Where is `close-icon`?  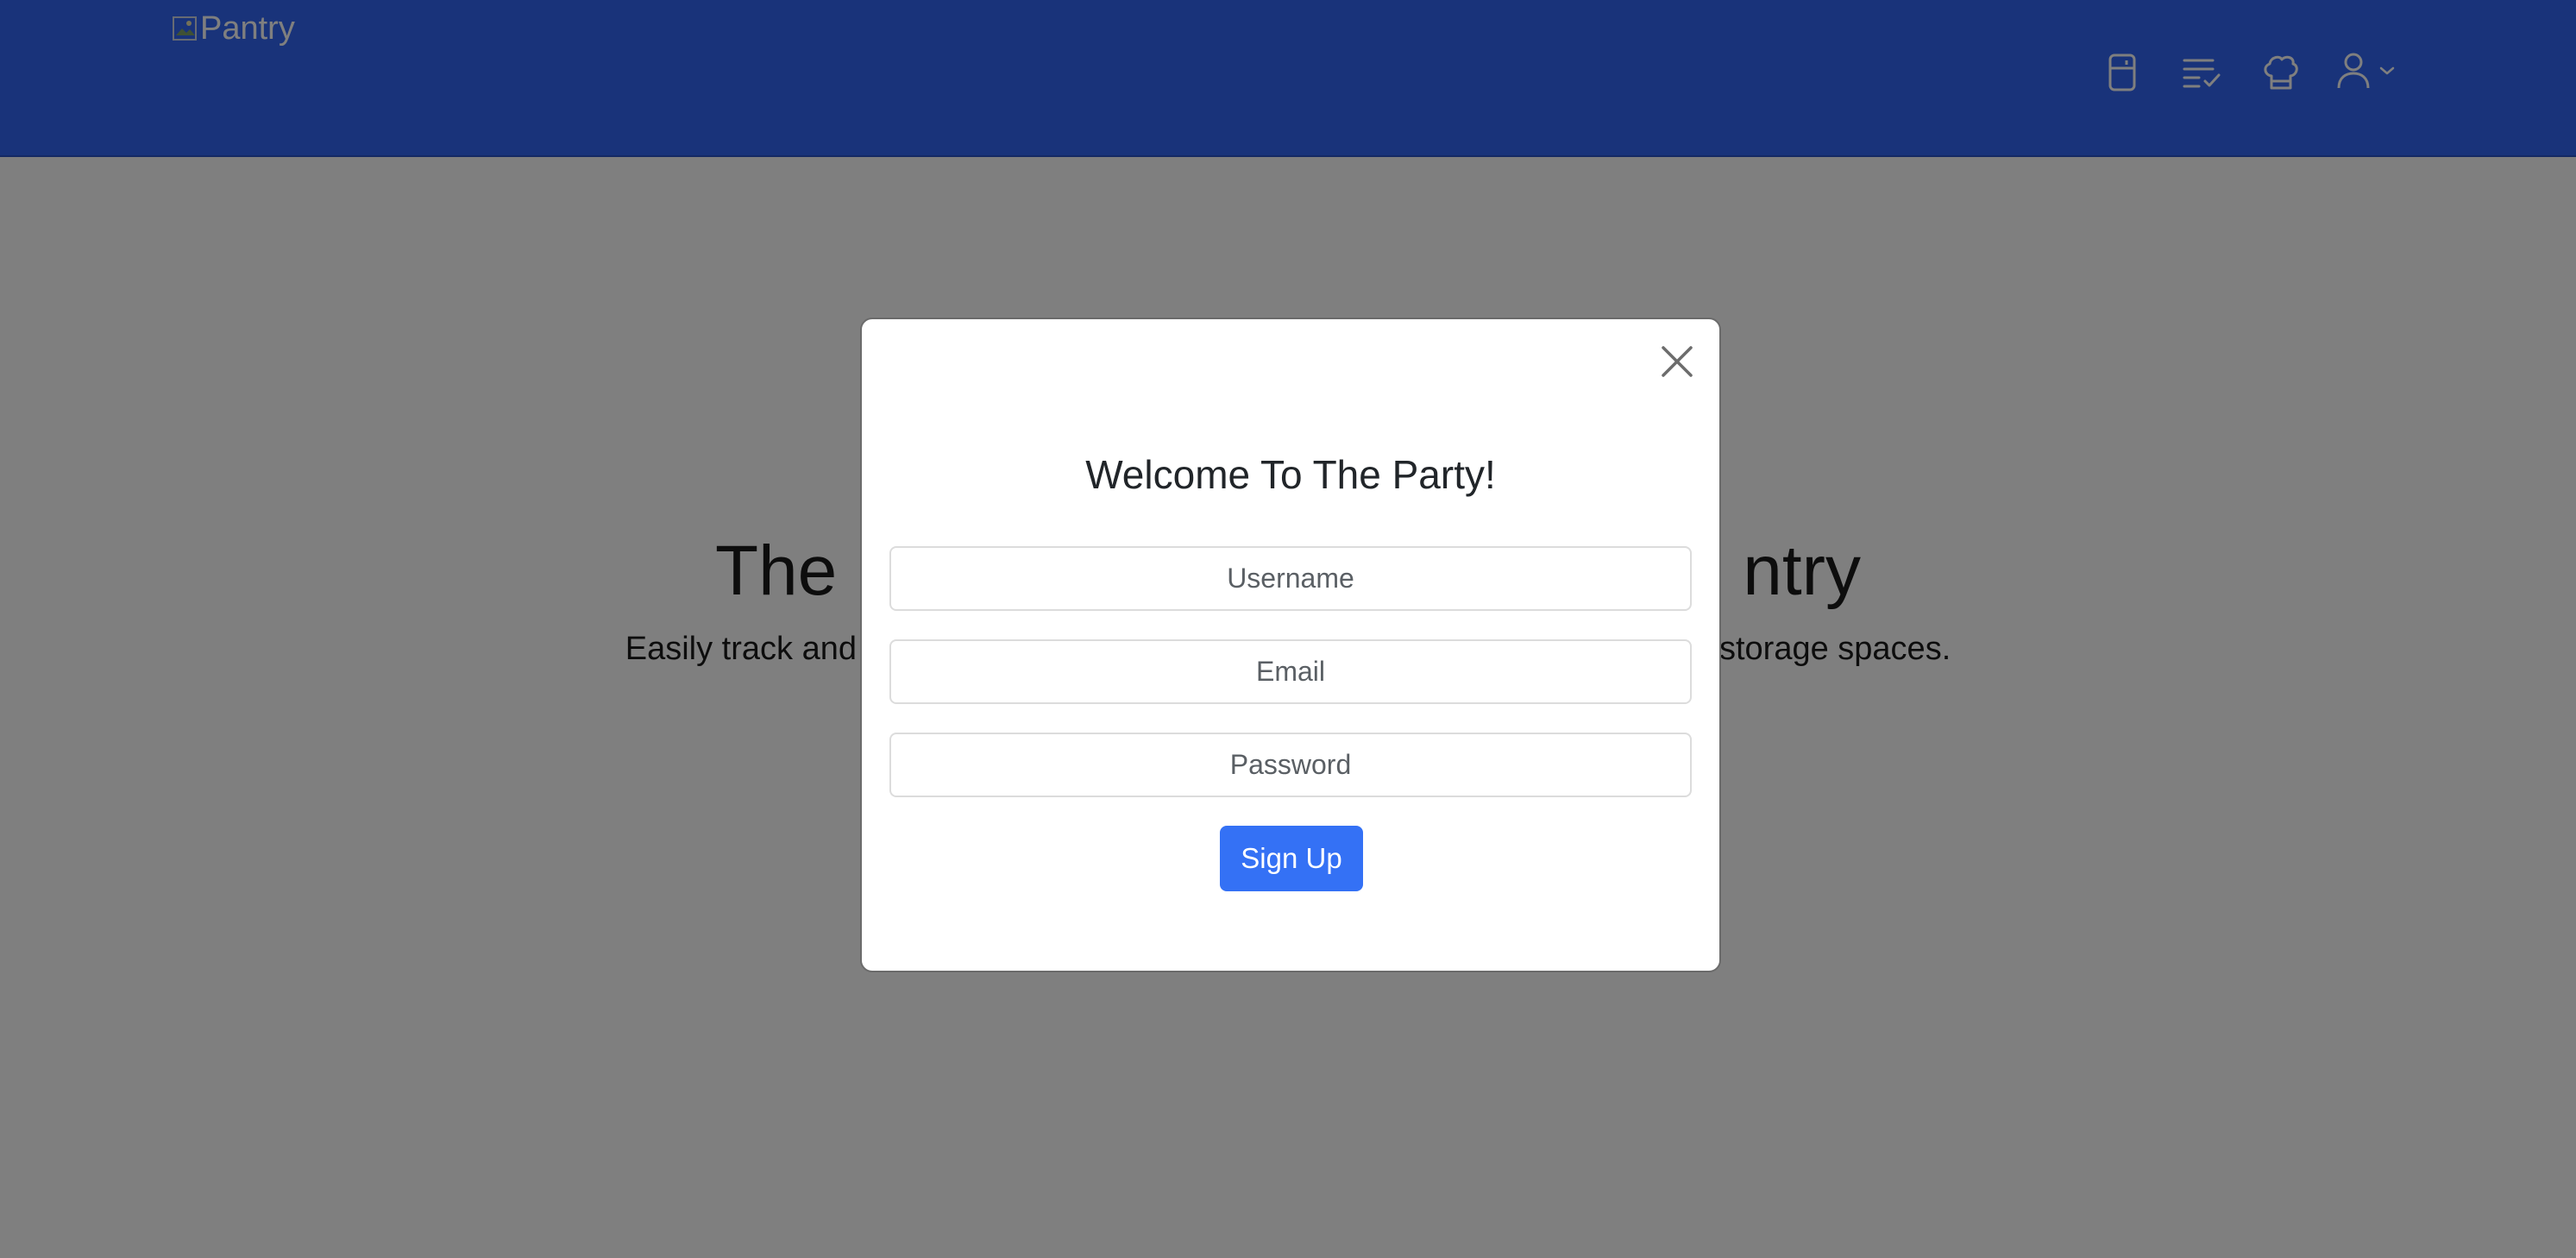 close-icon is located at coordinates (1677, 363).